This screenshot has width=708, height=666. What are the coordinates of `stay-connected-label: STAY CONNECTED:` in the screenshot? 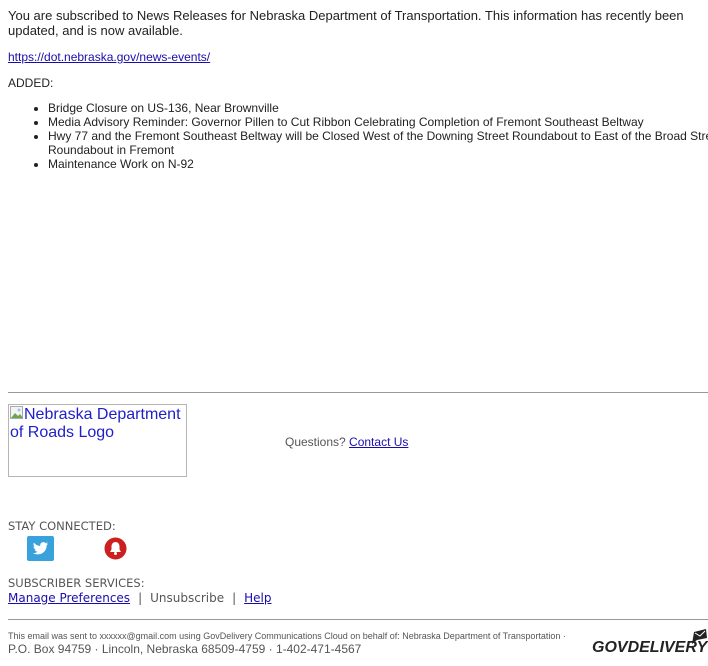 It's located at (62, 526).